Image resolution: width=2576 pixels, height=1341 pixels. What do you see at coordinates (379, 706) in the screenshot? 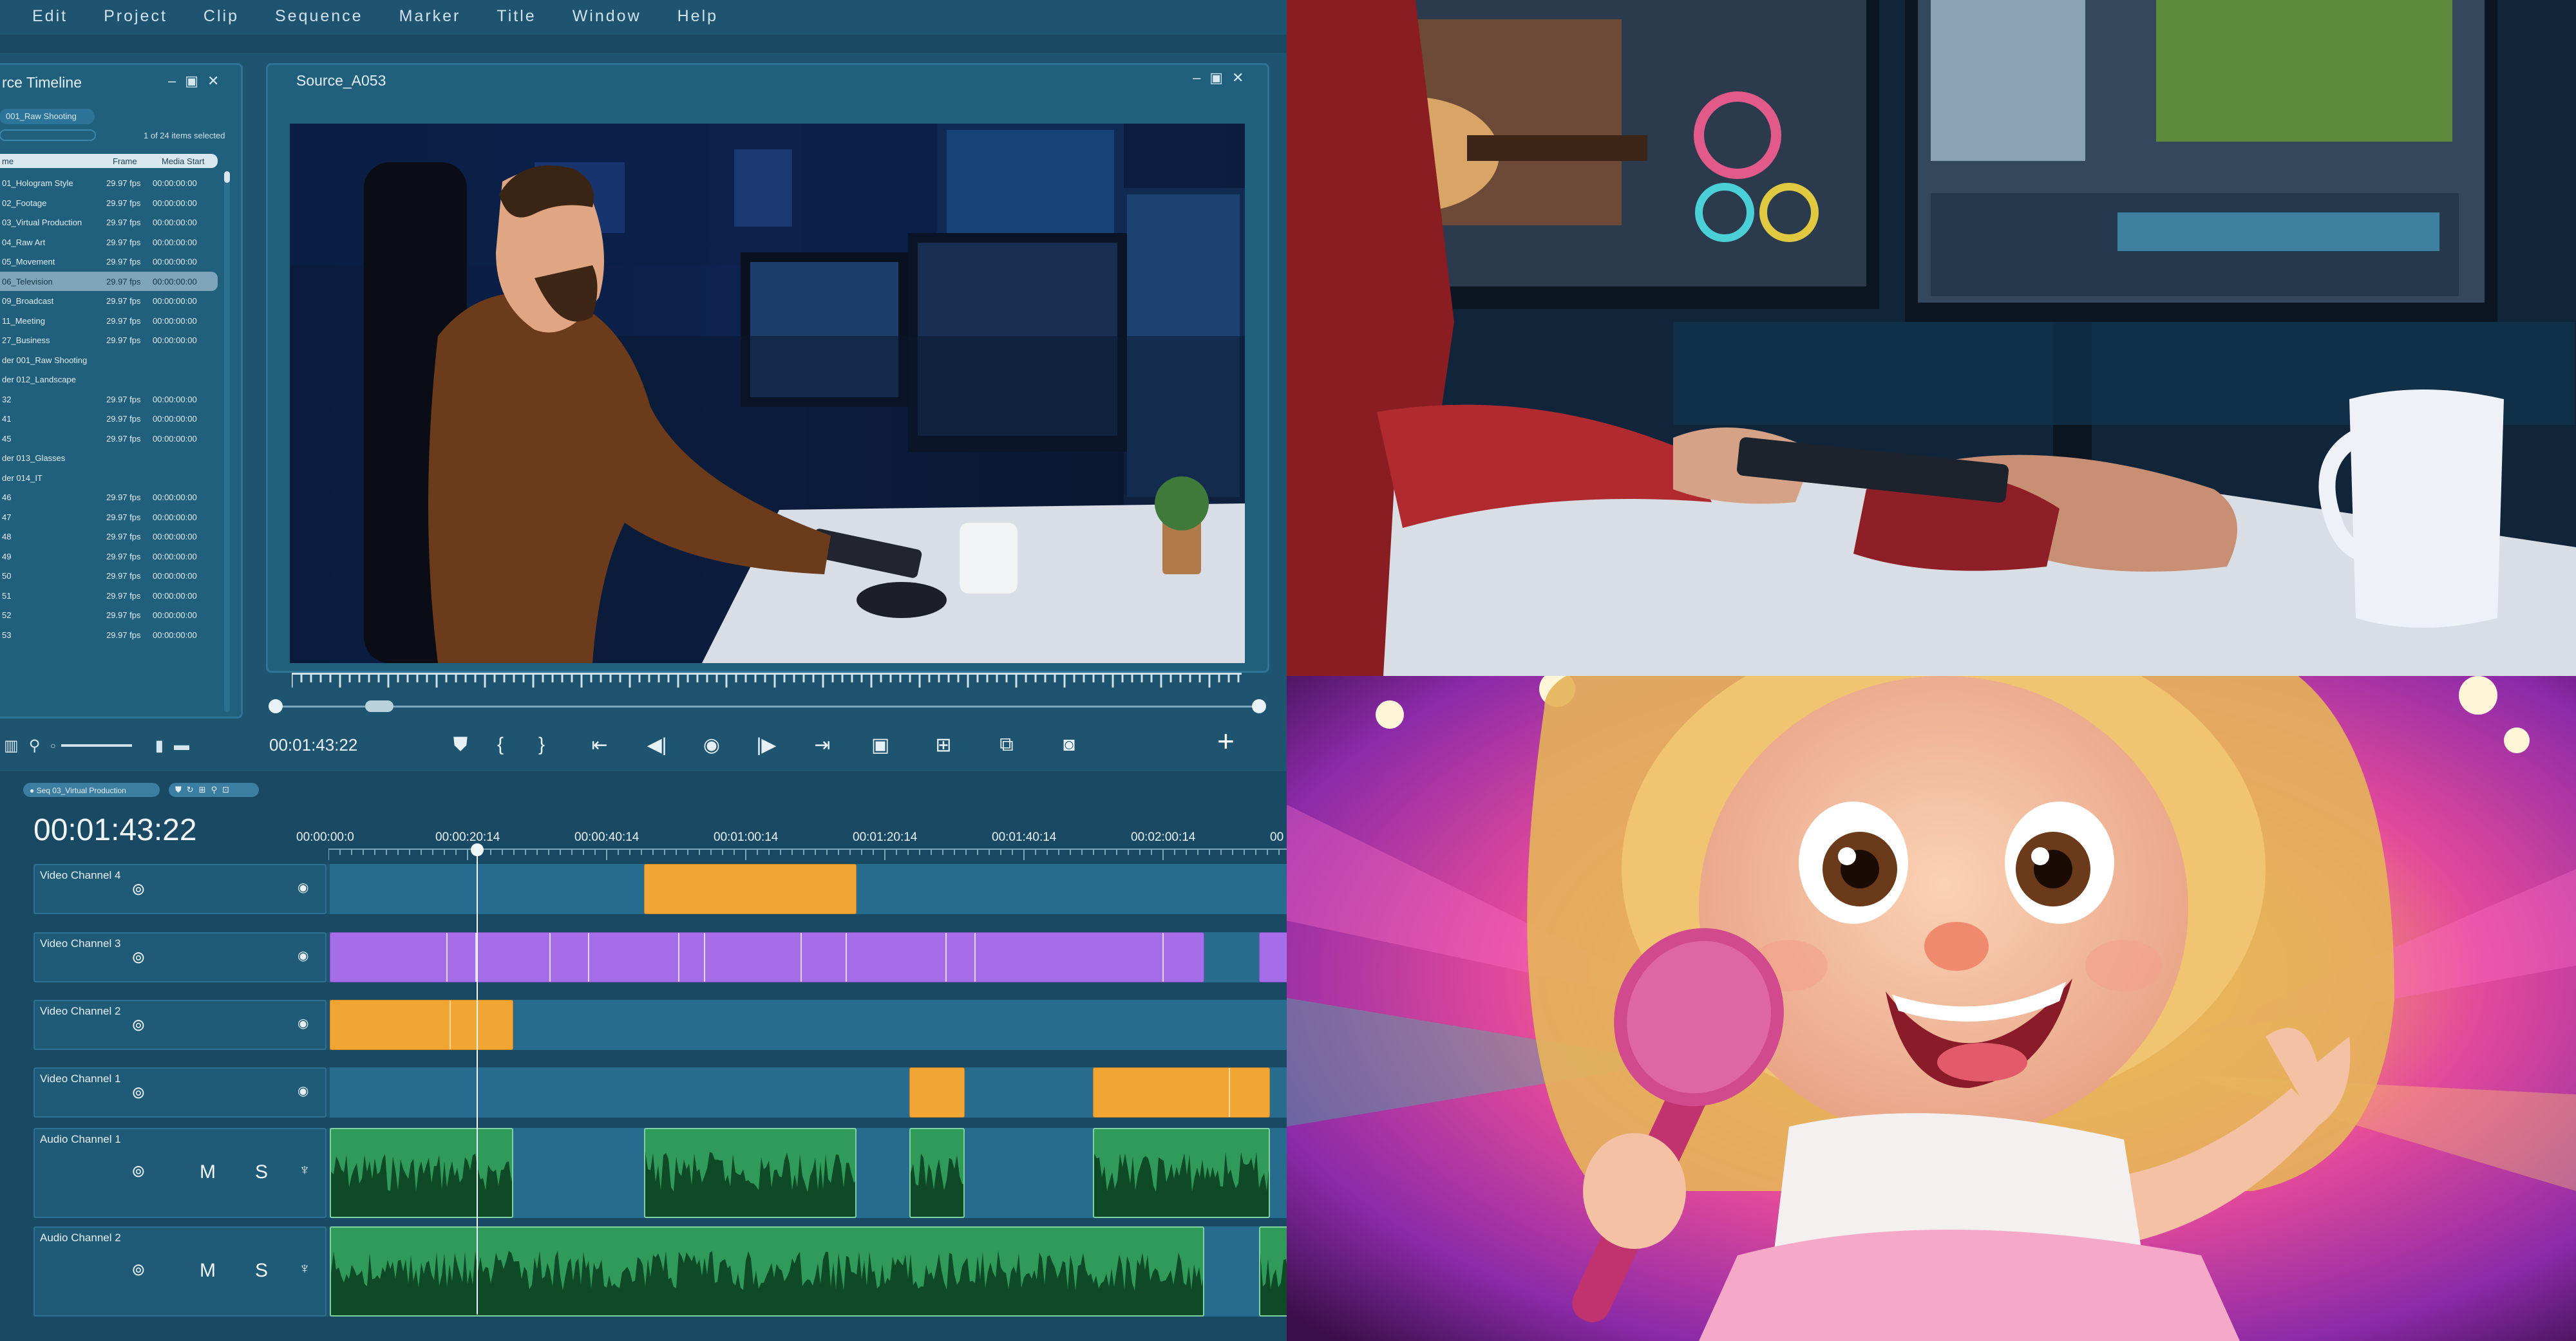
I see `playhead-thumb` at bounding box center [379, 706].